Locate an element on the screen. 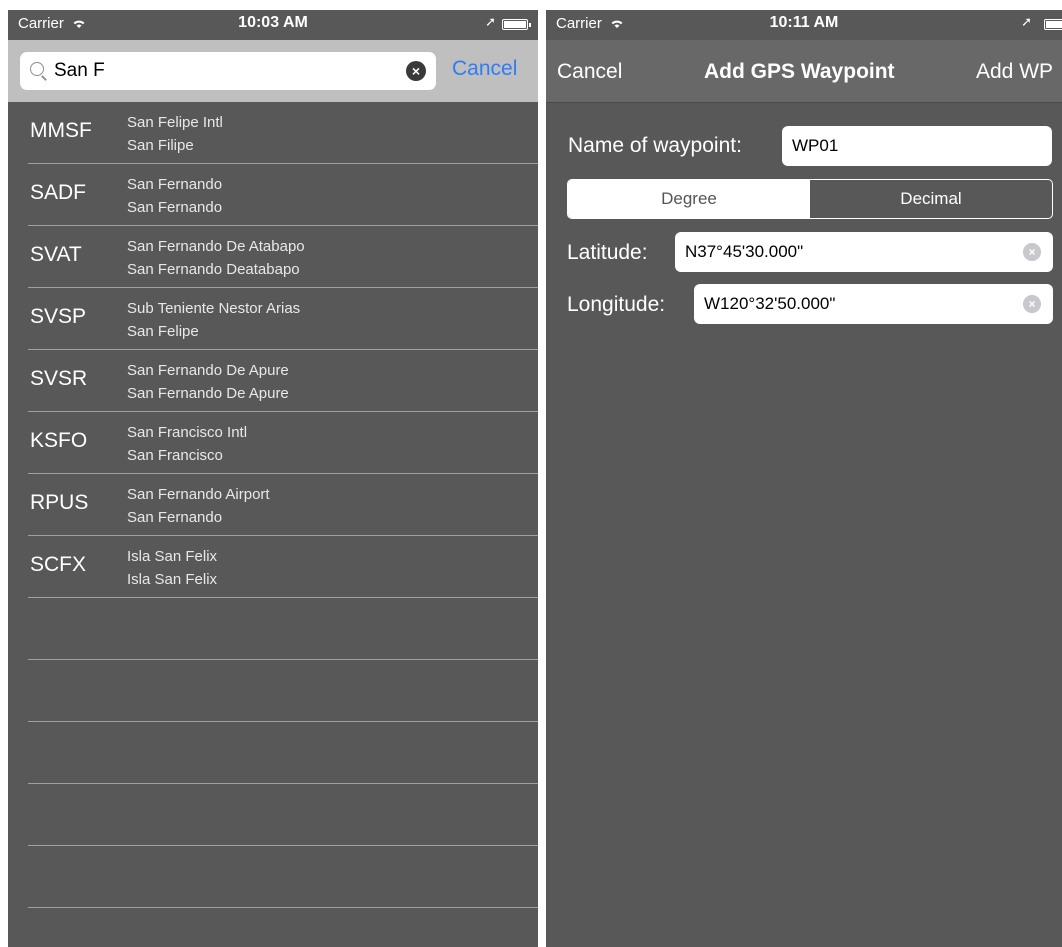  status-time: 10:03 AM is located at coordinates (273, 22).